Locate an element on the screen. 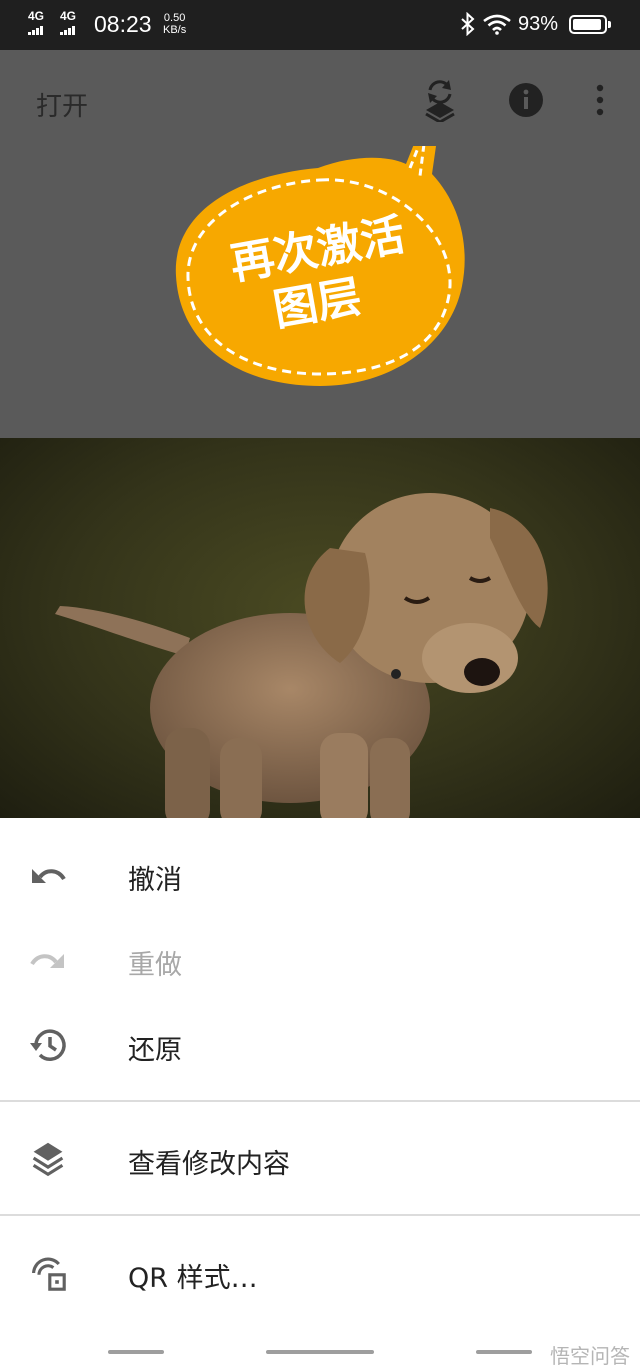 The width and height of the screenshot is (640, 1372). menu-item-label: 还原 is located at coordinates (155, 1050).